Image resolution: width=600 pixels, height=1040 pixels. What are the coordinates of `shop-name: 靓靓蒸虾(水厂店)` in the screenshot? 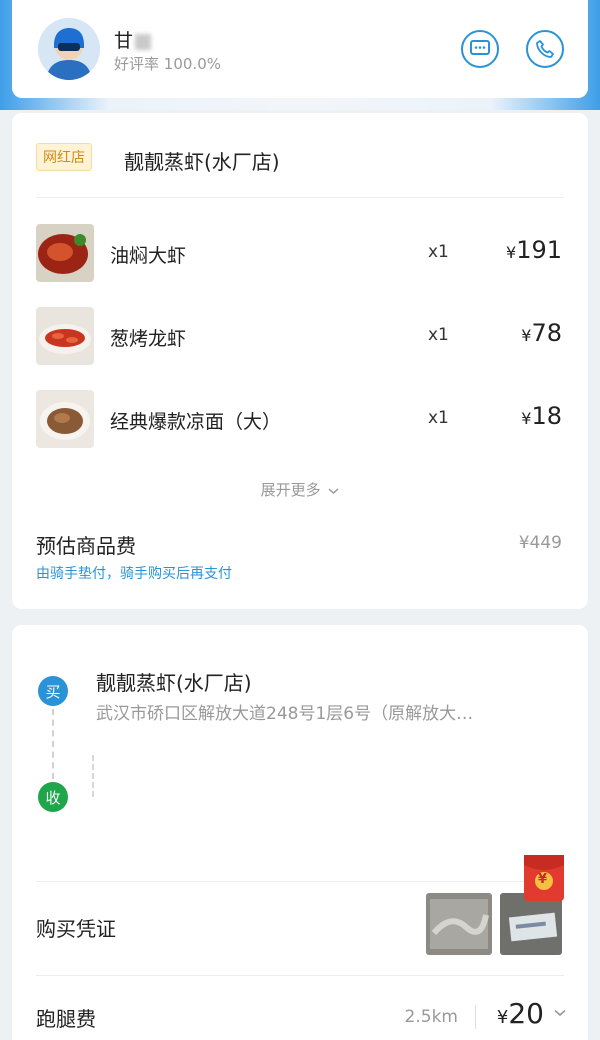 It's located at (202, 160).